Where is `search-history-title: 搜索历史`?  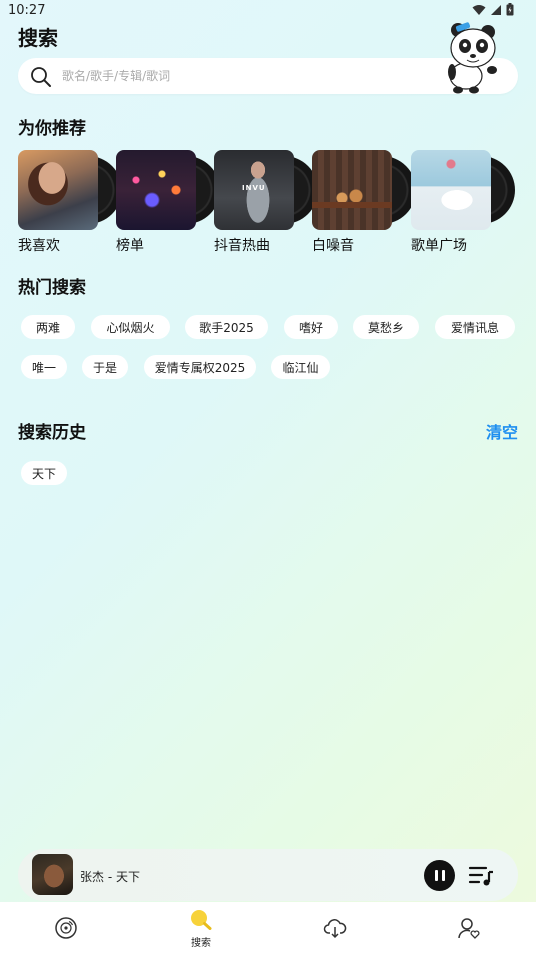 search-history-title: 搜索历史 is located at coordinates (52, 433).